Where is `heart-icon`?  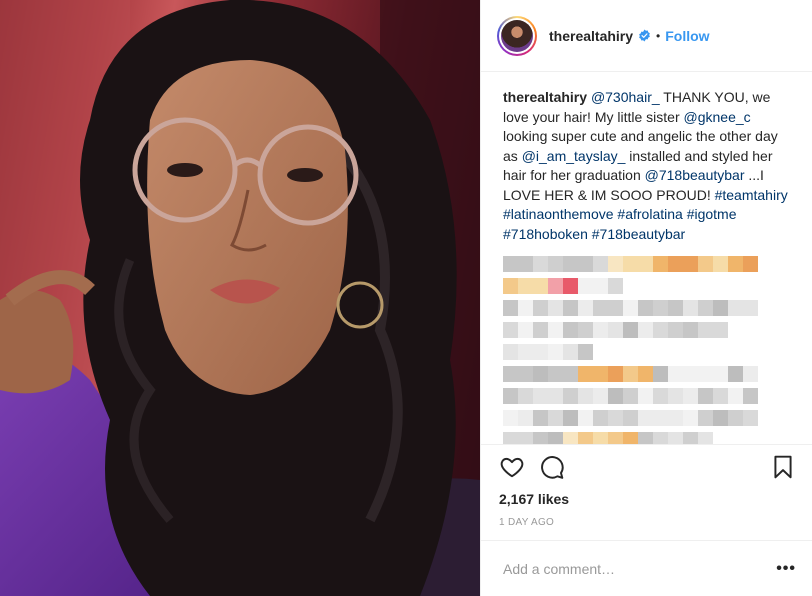 heart-icon is located at coordinates (512, 467).